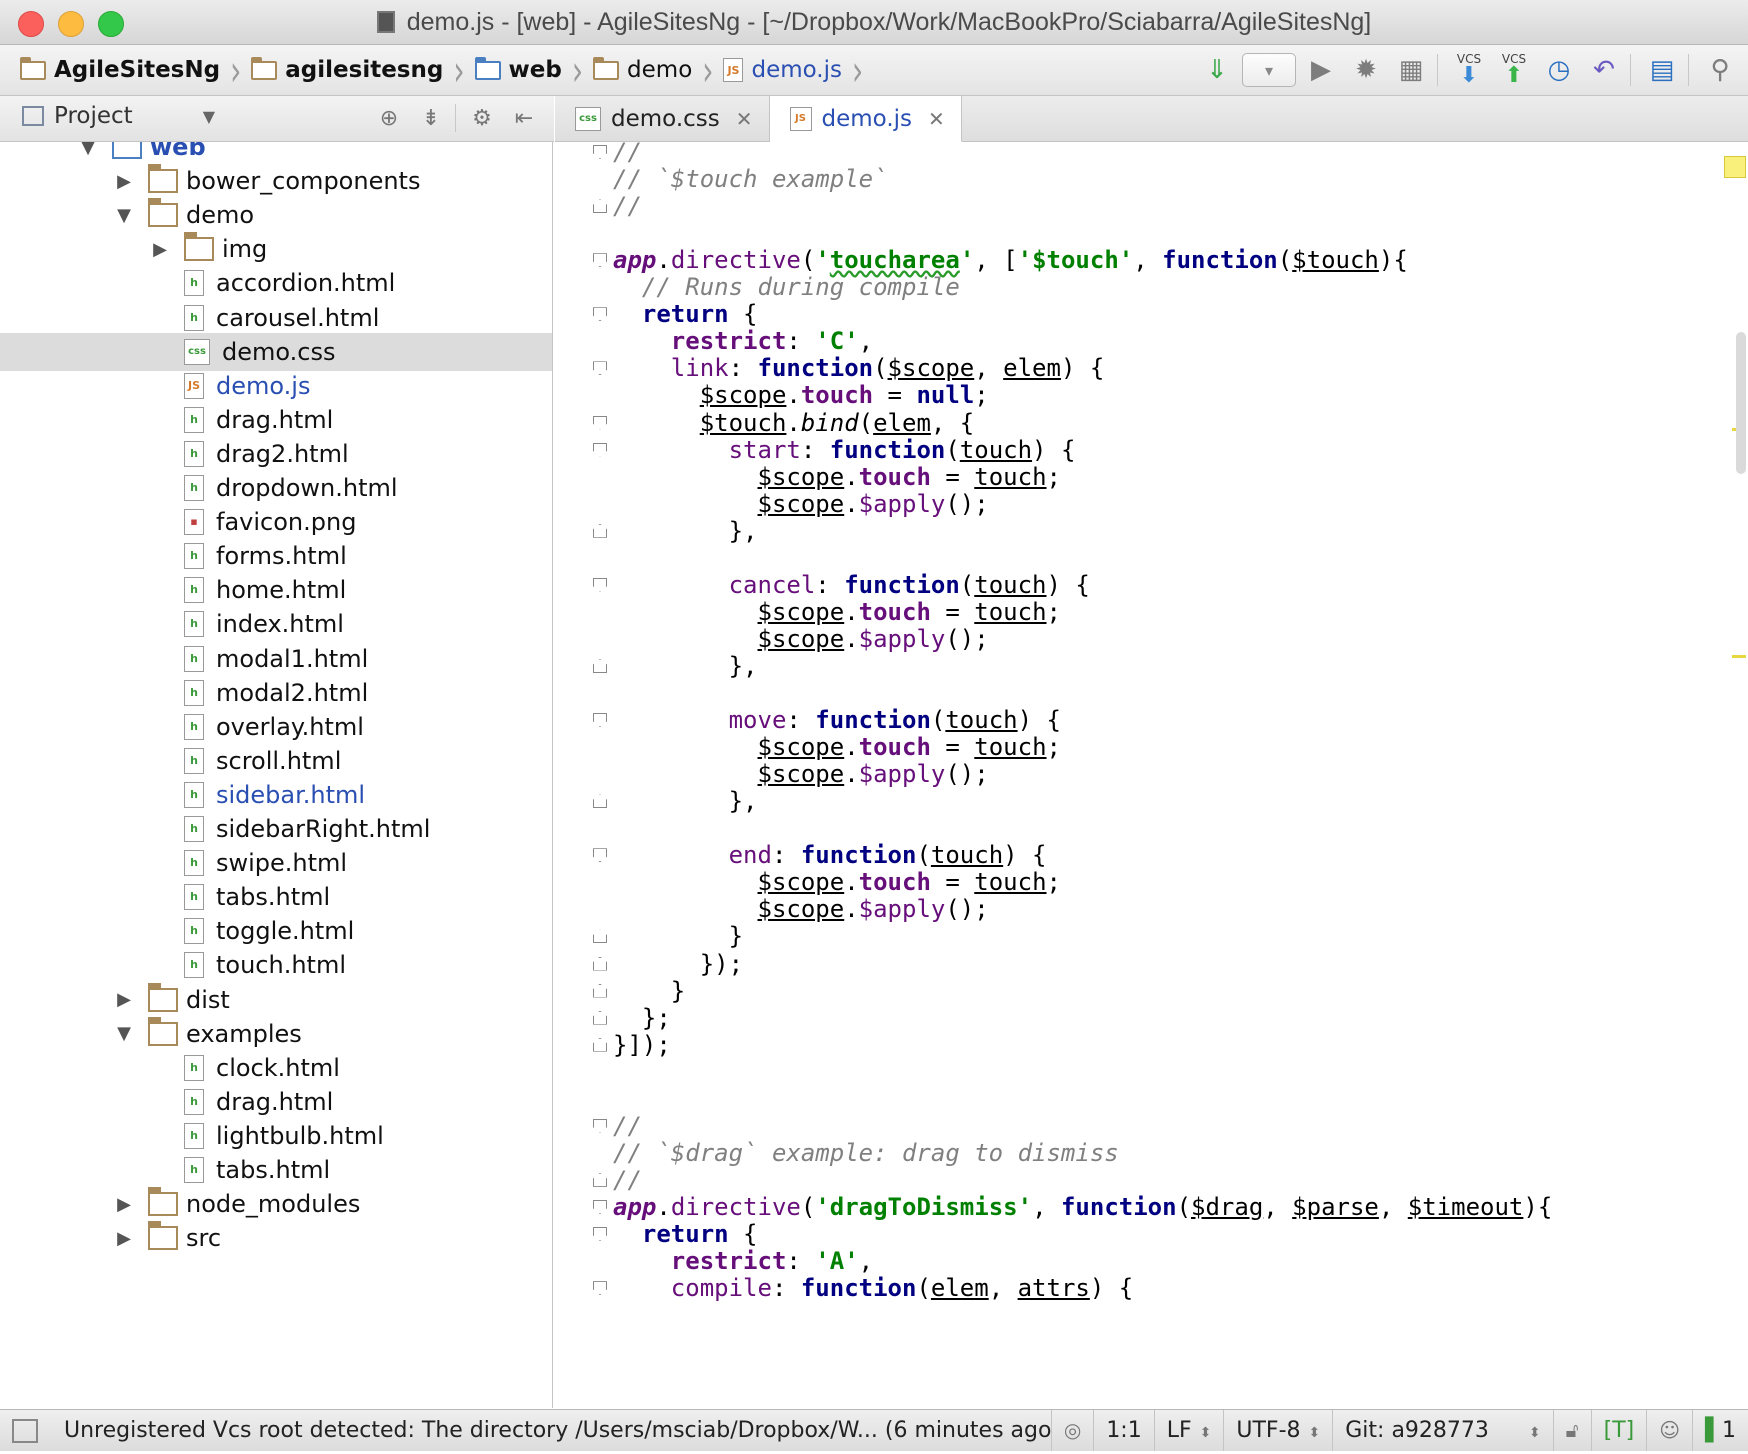  Describe the element at coordinates (25, 1430) in the screenshot. I see `tool-windows-icon` at that location.